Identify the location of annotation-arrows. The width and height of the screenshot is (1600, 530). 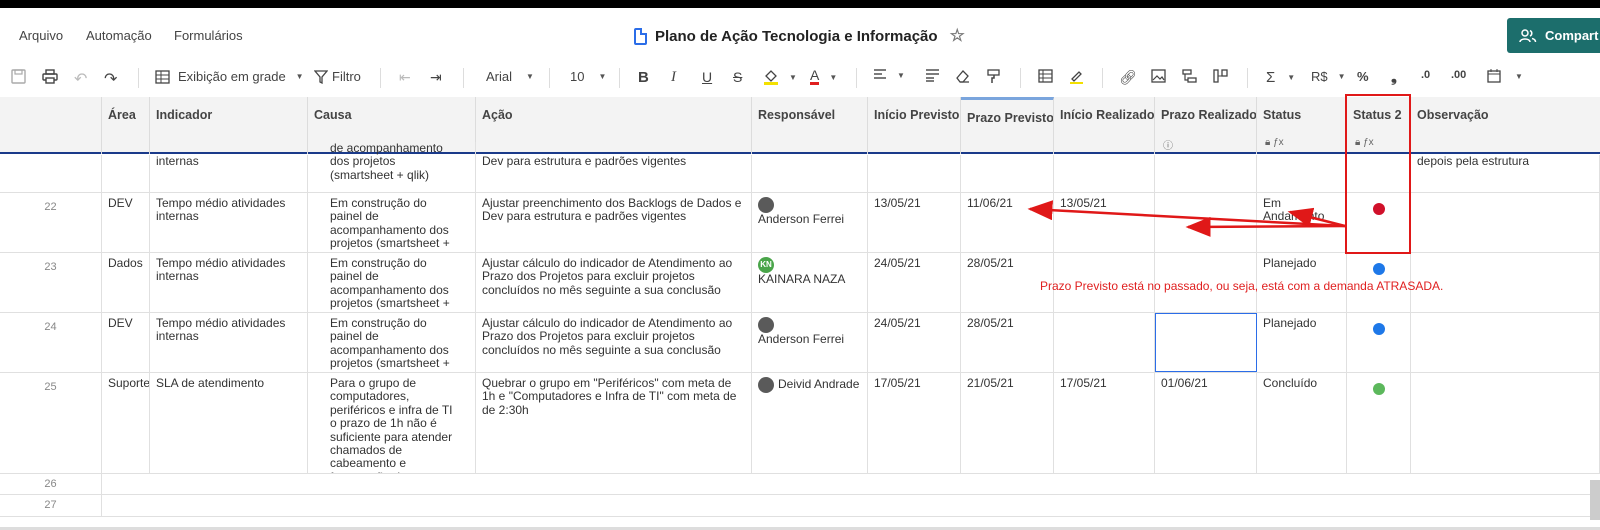
(1186, 218).